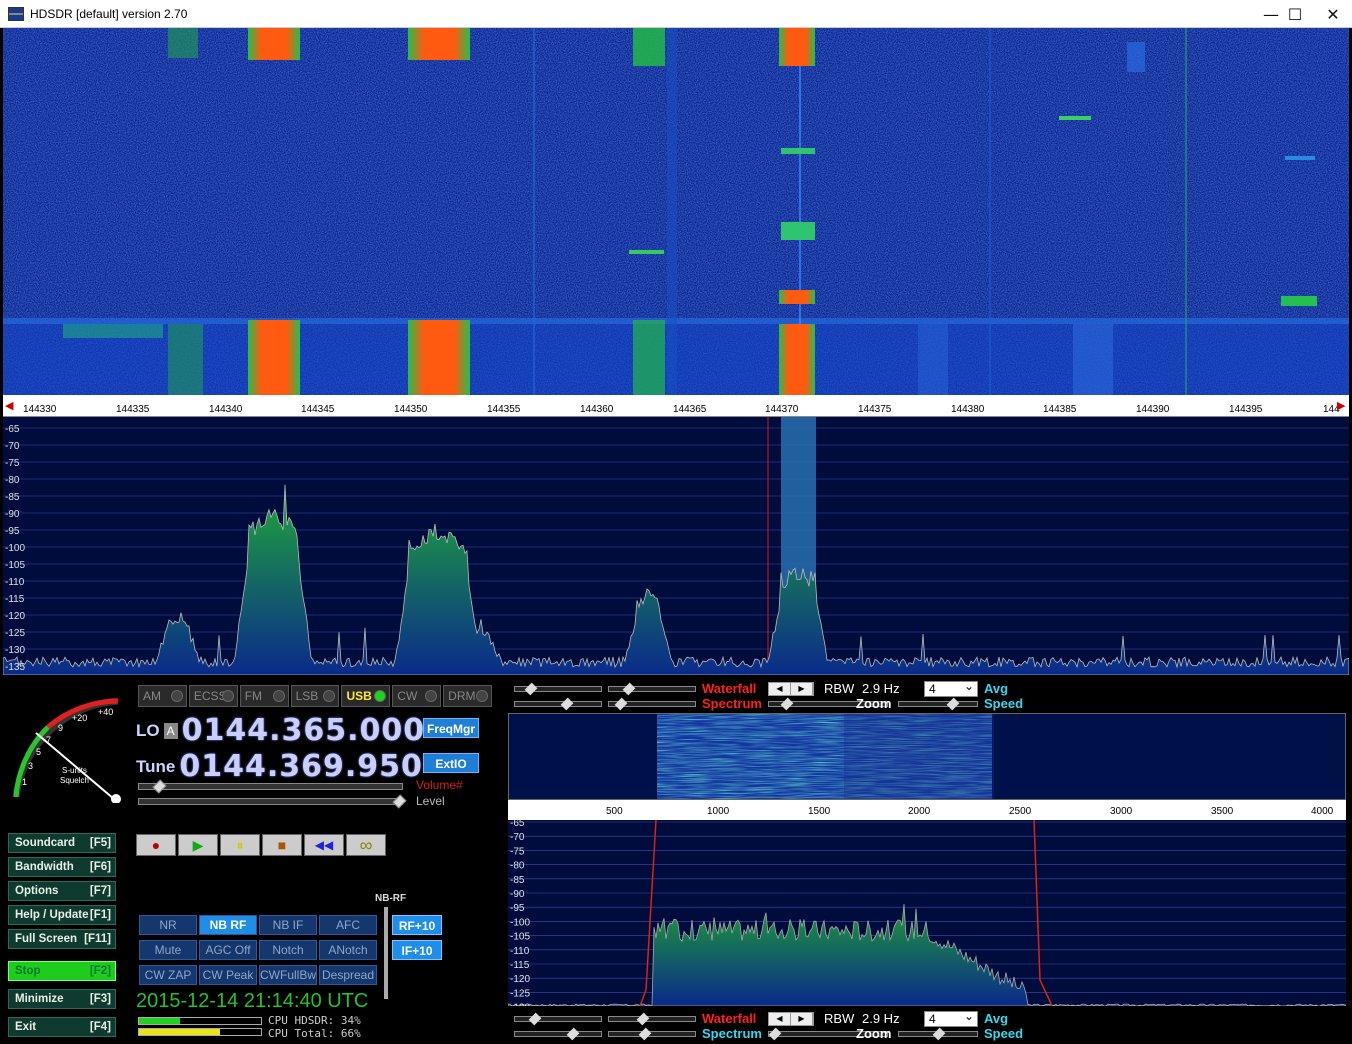 The width and height of the screenshot is (1352, 1044). Describe the element at coordinates (15, 633) in the screenshot. I see `main-db-label: -125` at that location.